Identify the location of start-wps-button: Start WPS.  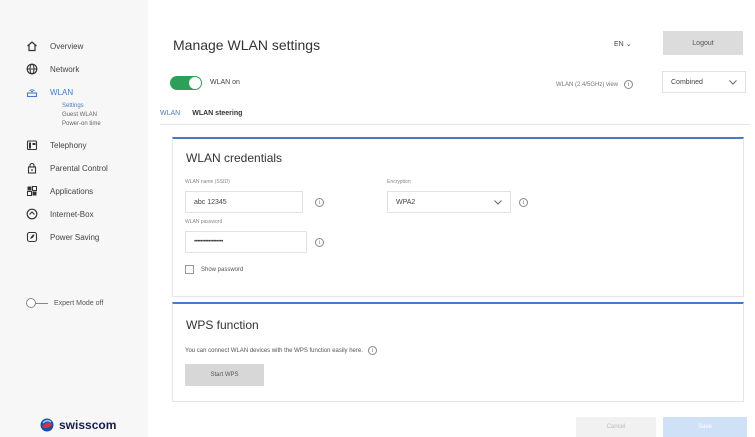
(224, 375).